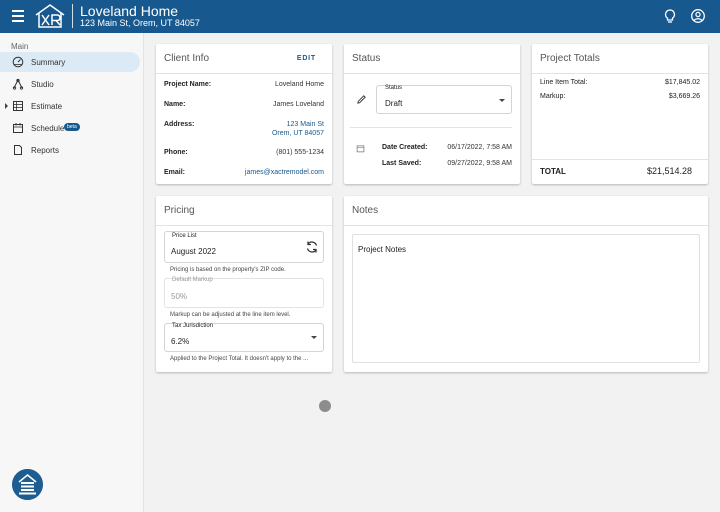  What do you see at coordinates (45, 150) in the screenshot?
I see `sidebar-item-label: Reports` at bounding box center [45, 150].